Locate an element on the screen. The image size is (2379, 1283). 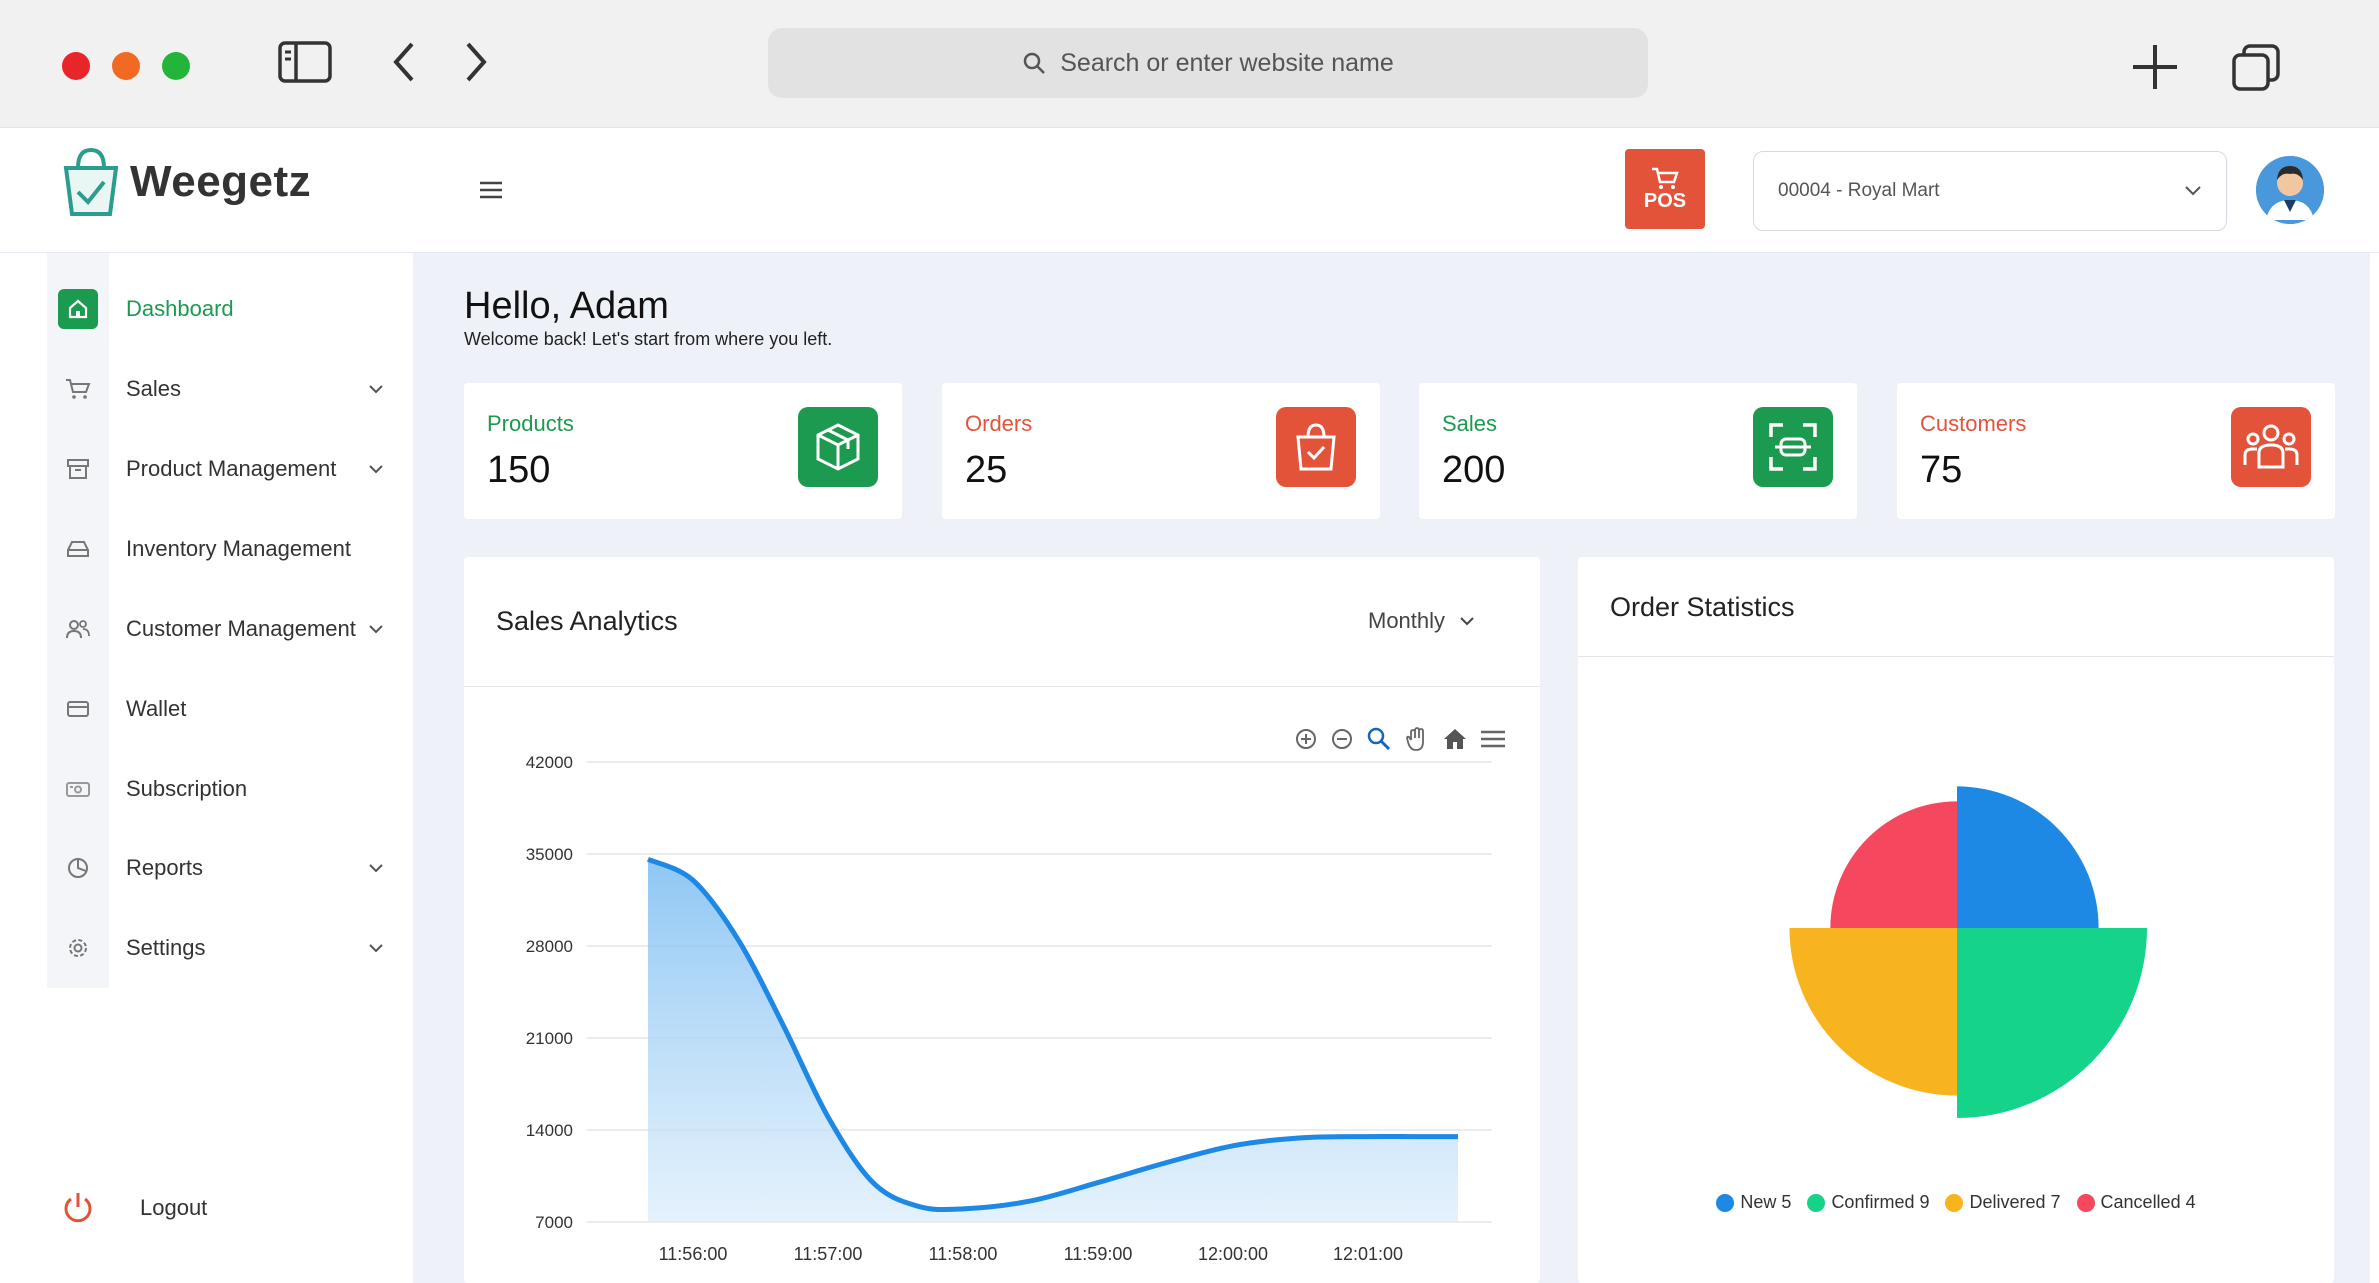
order-statistics-title: Order Statistics is located at coordinates (1702, 607).